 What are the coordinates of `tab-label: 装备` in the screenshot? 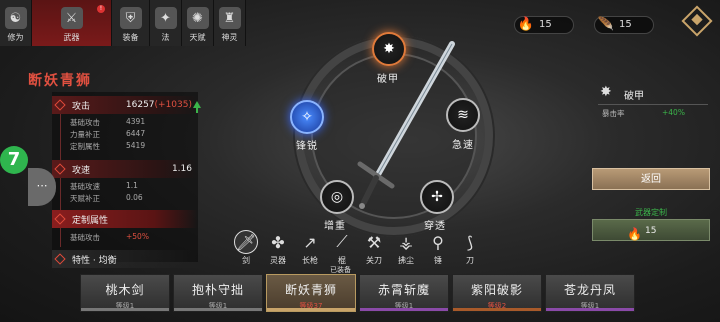 It's located at (130, 37).